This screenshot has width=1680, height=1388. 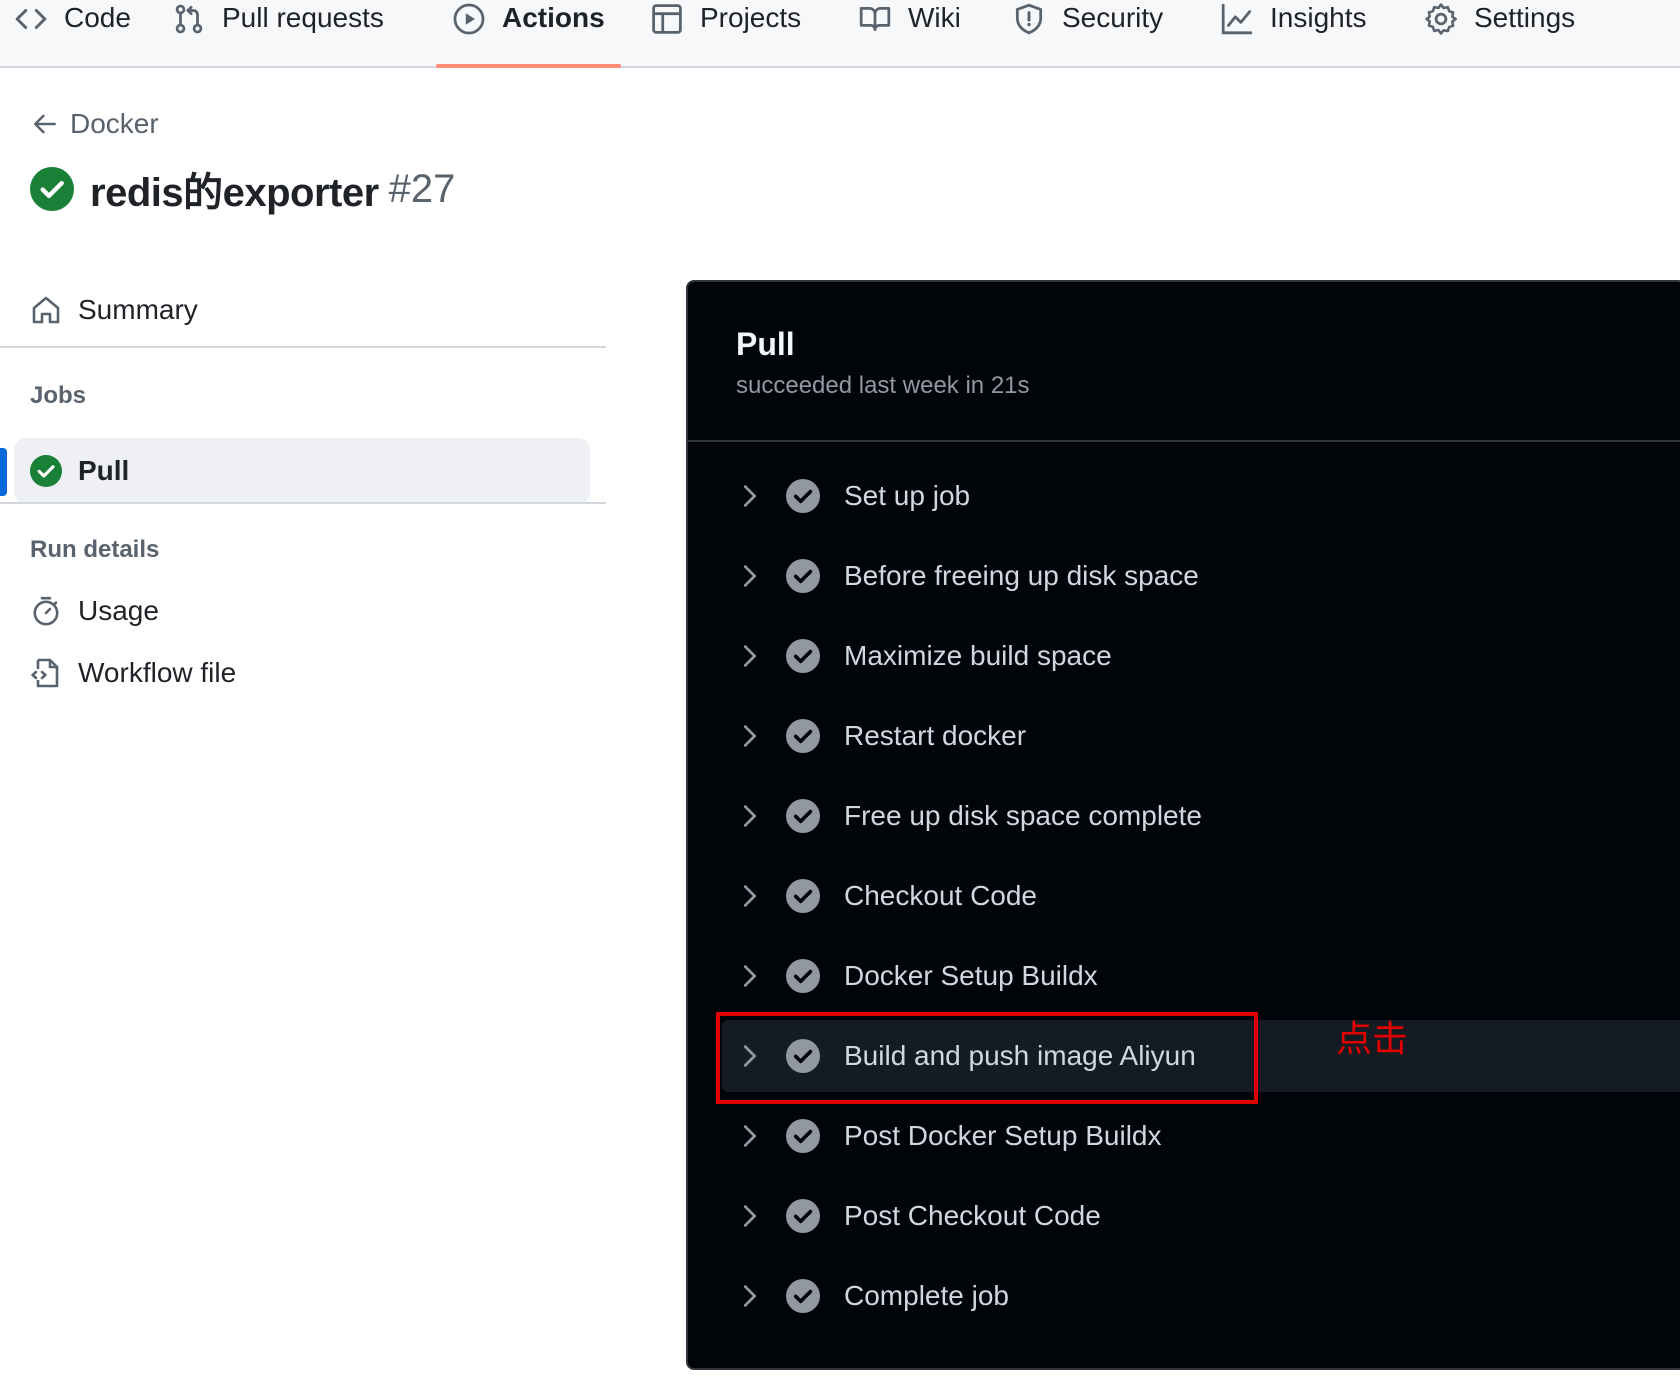 I want to click on step-row: Before freeing up disk space, so click(x=1201, y=576).